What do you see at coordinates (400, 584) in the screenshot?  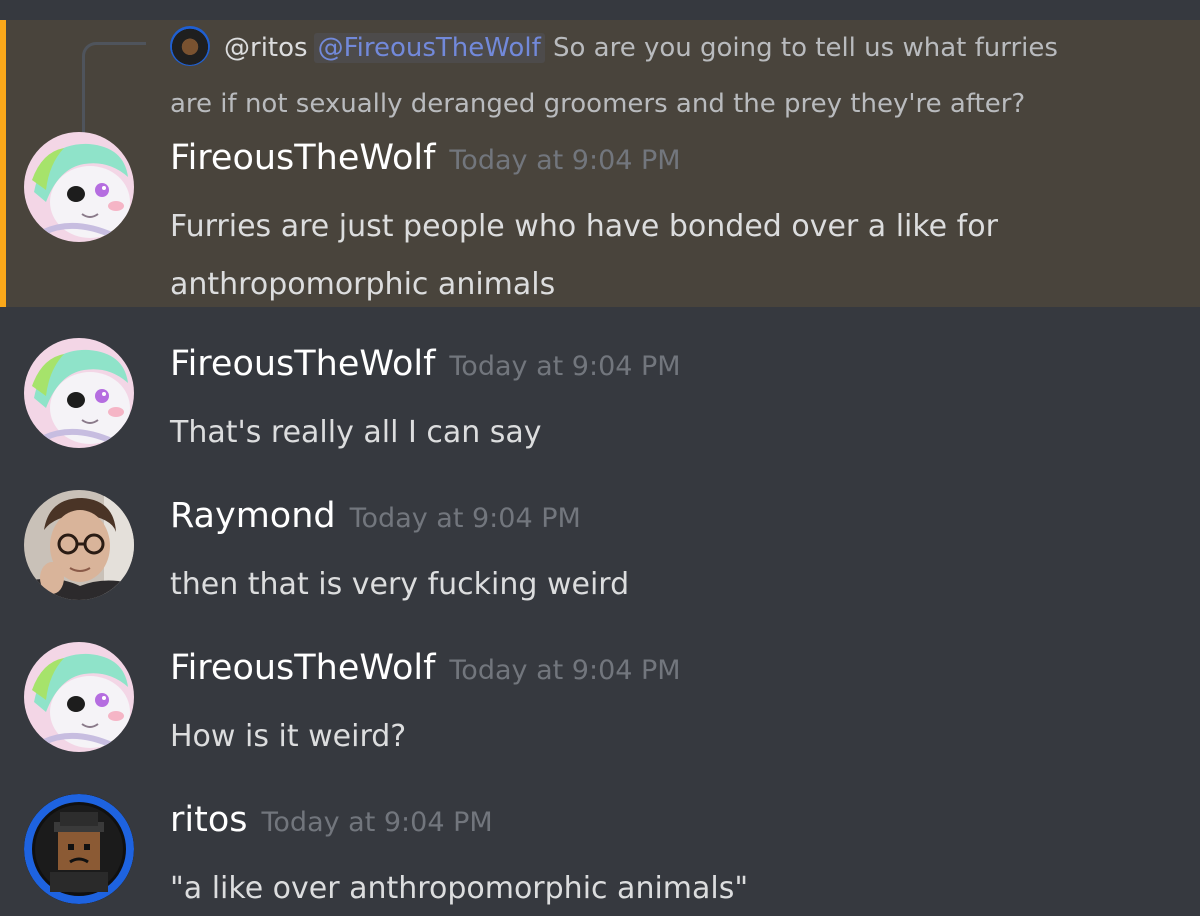 I see `message-text-line: then that is very fucking weird` at bounding box center [400, 584].